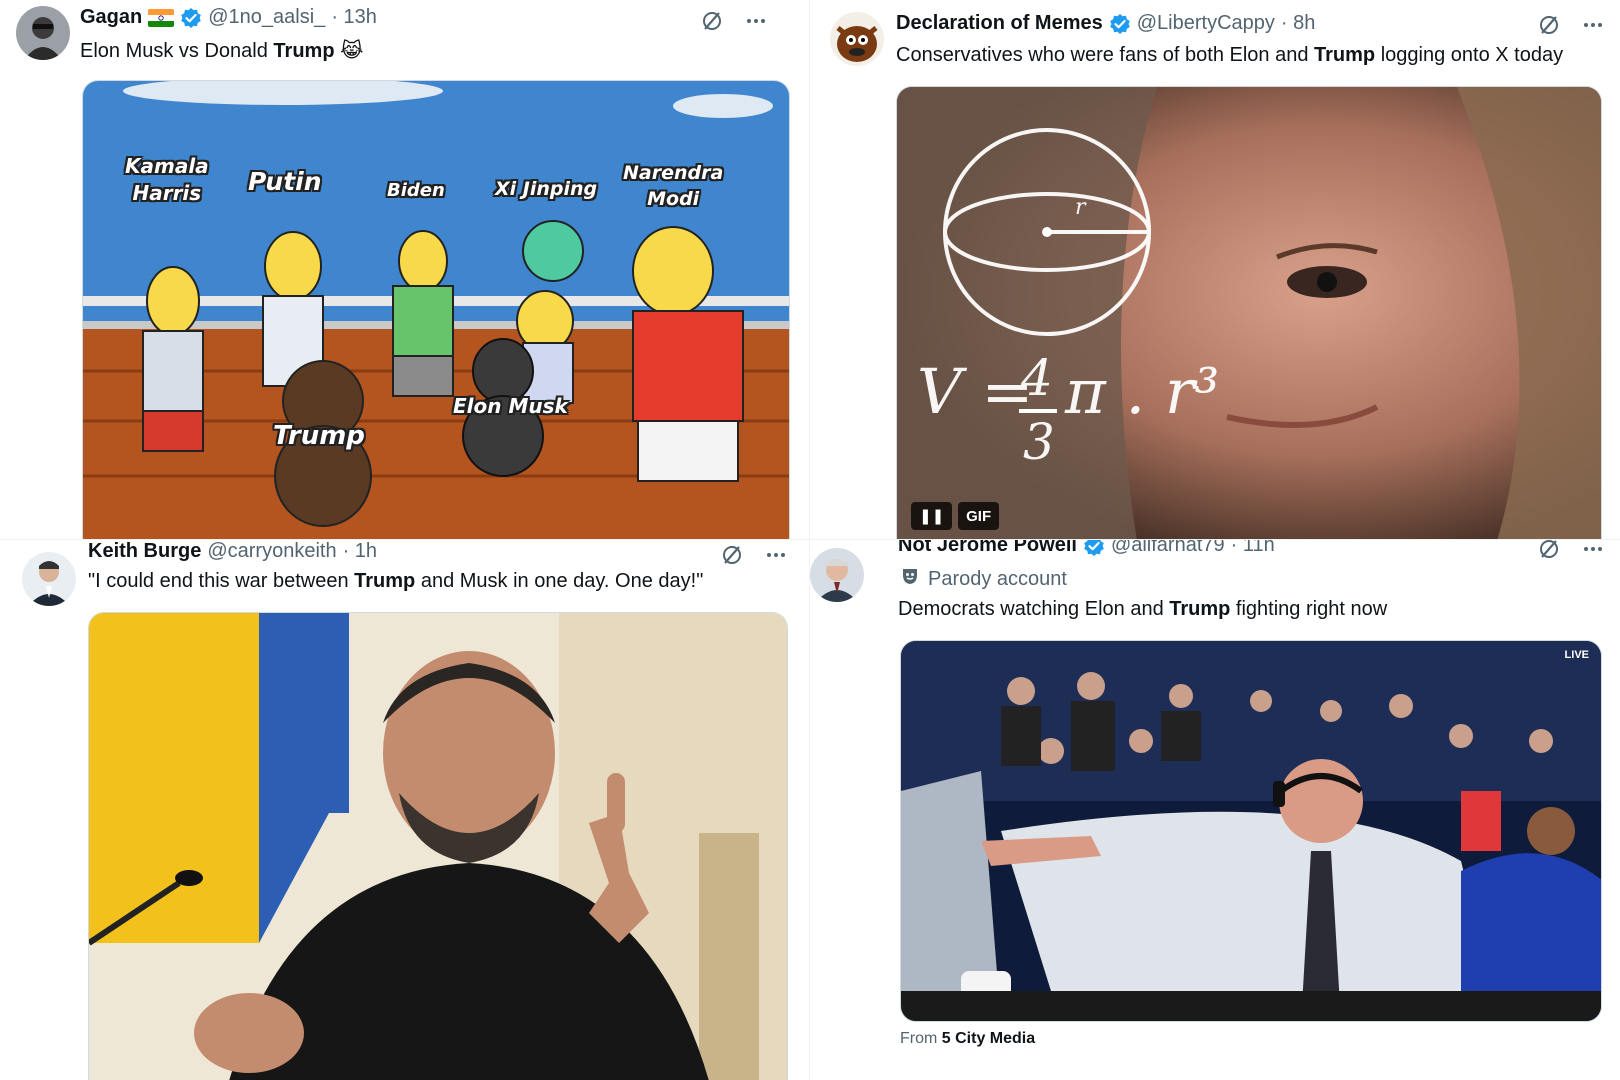 This screenshot has height=1080, width=1620. Describe the element at coordinates (1105, 23) in the screenshot. I see `tweet-header: Declaration of Memes @LibertyCappy · 8h` at that location.